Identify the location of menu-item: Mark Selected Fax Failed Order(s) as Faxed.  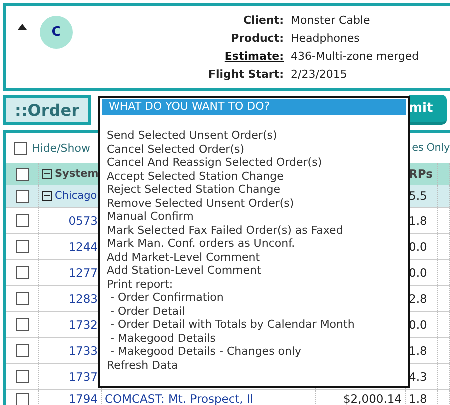
(257, 230).